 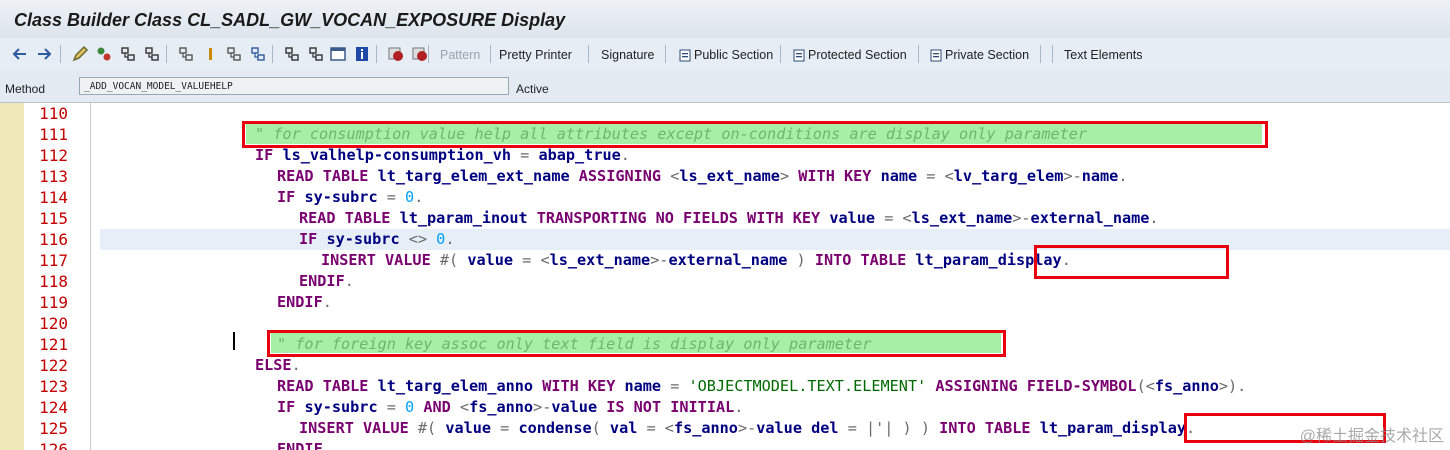 I want to click on code-token: lv_targ_elem, so click(x=1008, y=176).